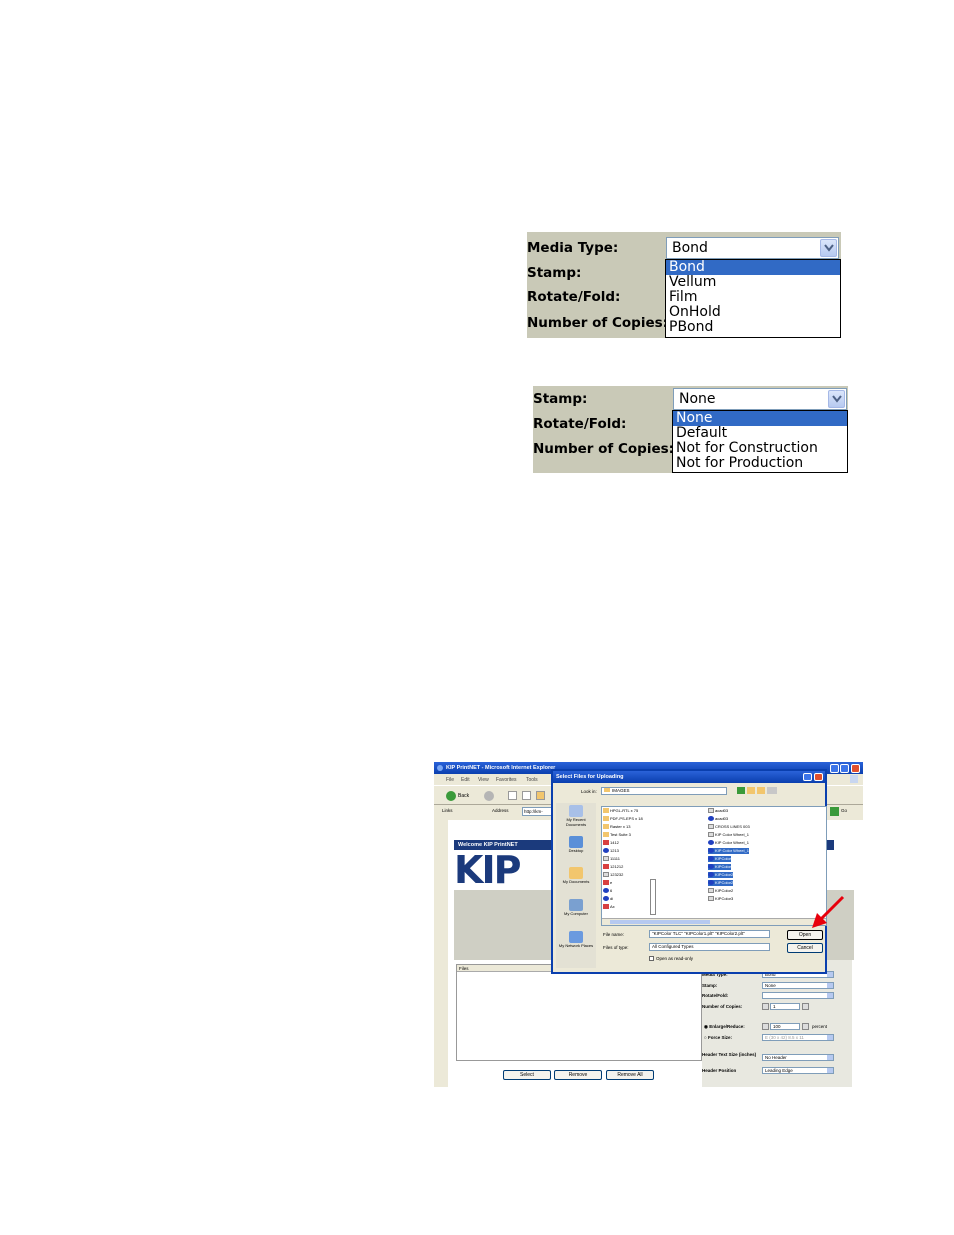 The width and height of the screenshot is (954, 1235). Describe the element at coordinates (729, 827) in the screenshot. I see `list-item: CROSS LINES 003` at that location.